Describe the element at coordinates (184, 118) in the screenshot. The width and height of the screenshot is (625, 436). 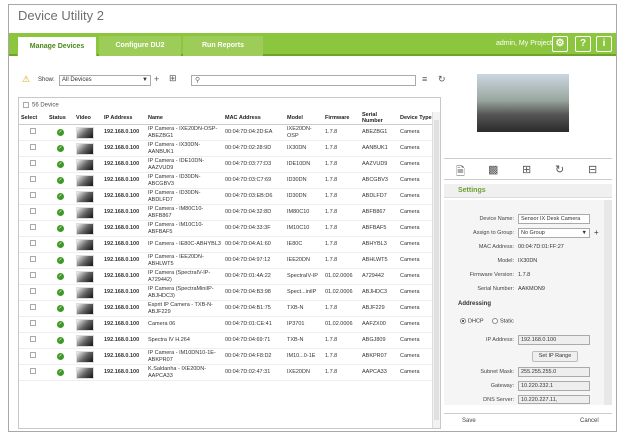
I see `column-header: Name` at that location.